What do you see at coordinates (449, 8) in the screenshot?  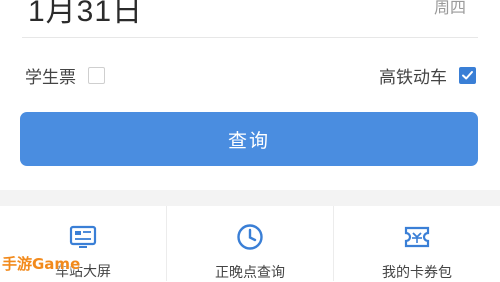 I see `weekday-label: 周四` at bounding box center [449, 8].